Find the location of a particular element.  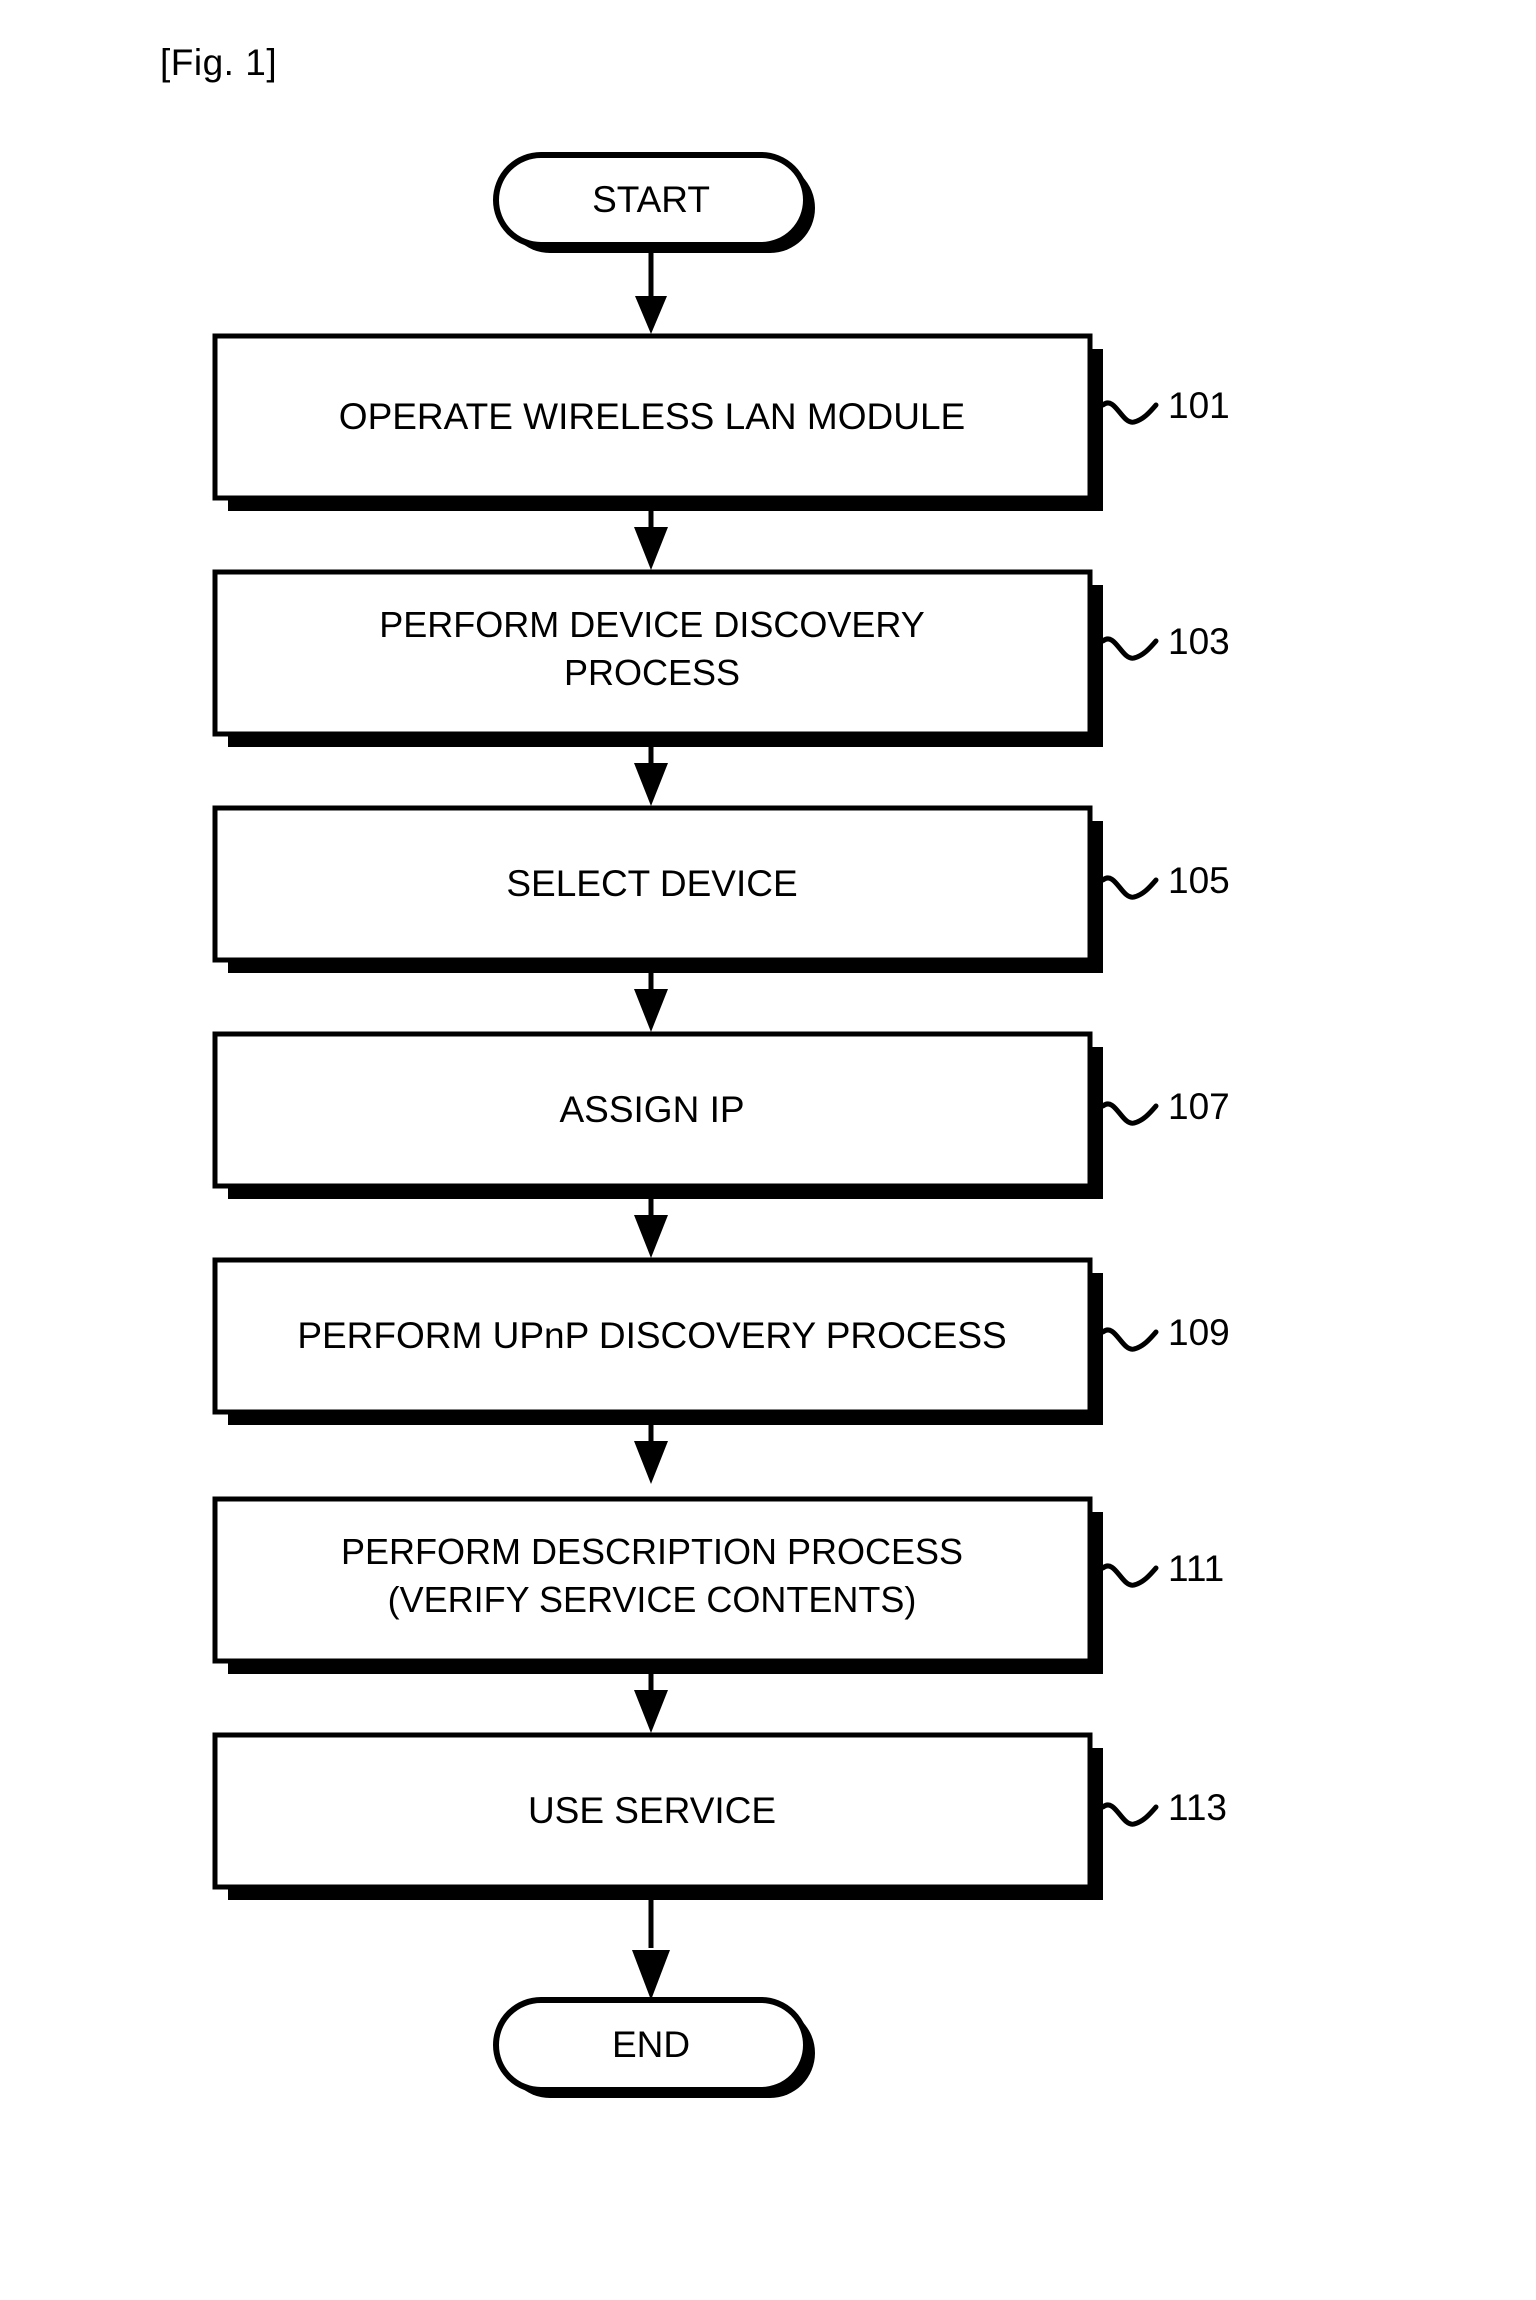

flow-node-107: ASSIGN IP 107 is located at coordinates (721, 1115).